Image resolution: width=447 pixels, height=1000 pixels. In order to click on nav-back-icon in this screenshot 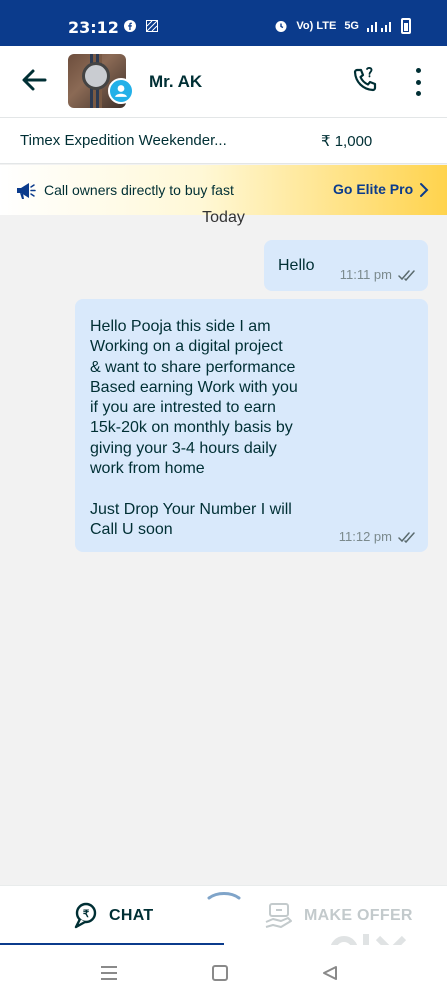, I will do `click(330, 973)`.